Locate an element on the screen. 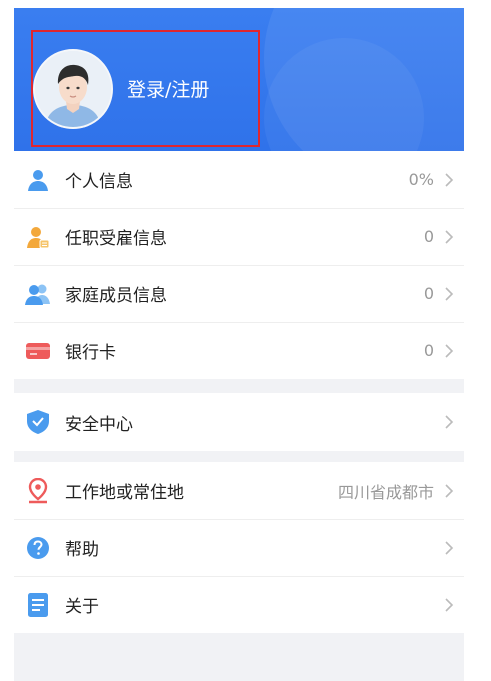 This screenshot has height=681, width=491. menu-item-label: 任职受雇信息 is located at coordinates (116, 239).